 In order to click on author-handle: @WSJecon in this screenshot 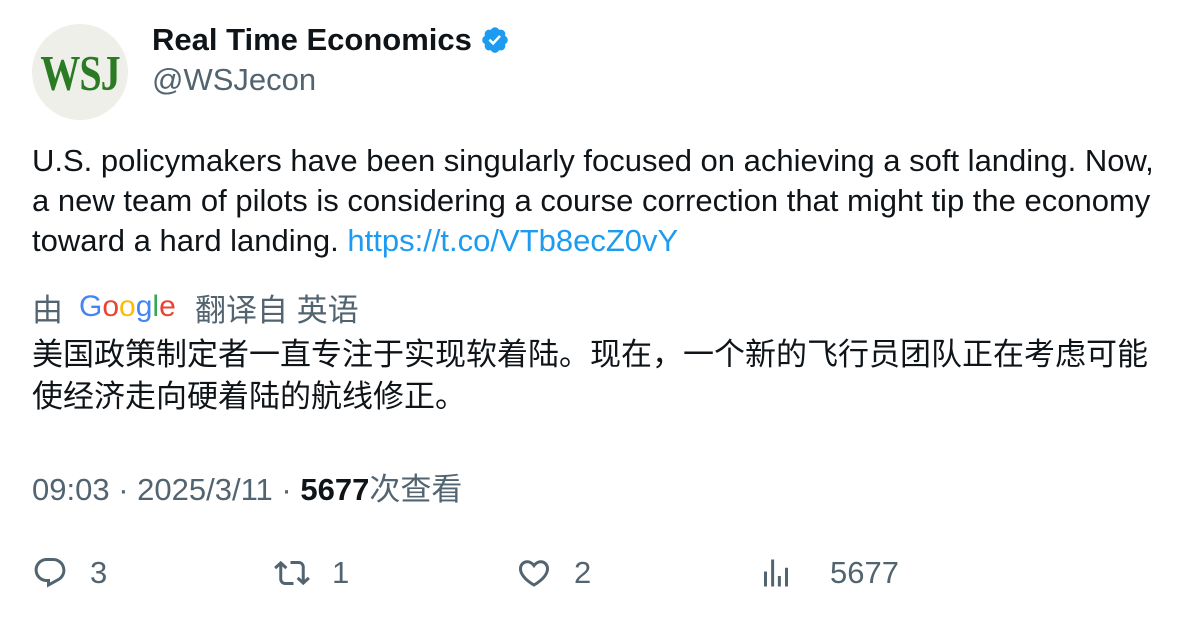, I will do `click(234, 80)`.